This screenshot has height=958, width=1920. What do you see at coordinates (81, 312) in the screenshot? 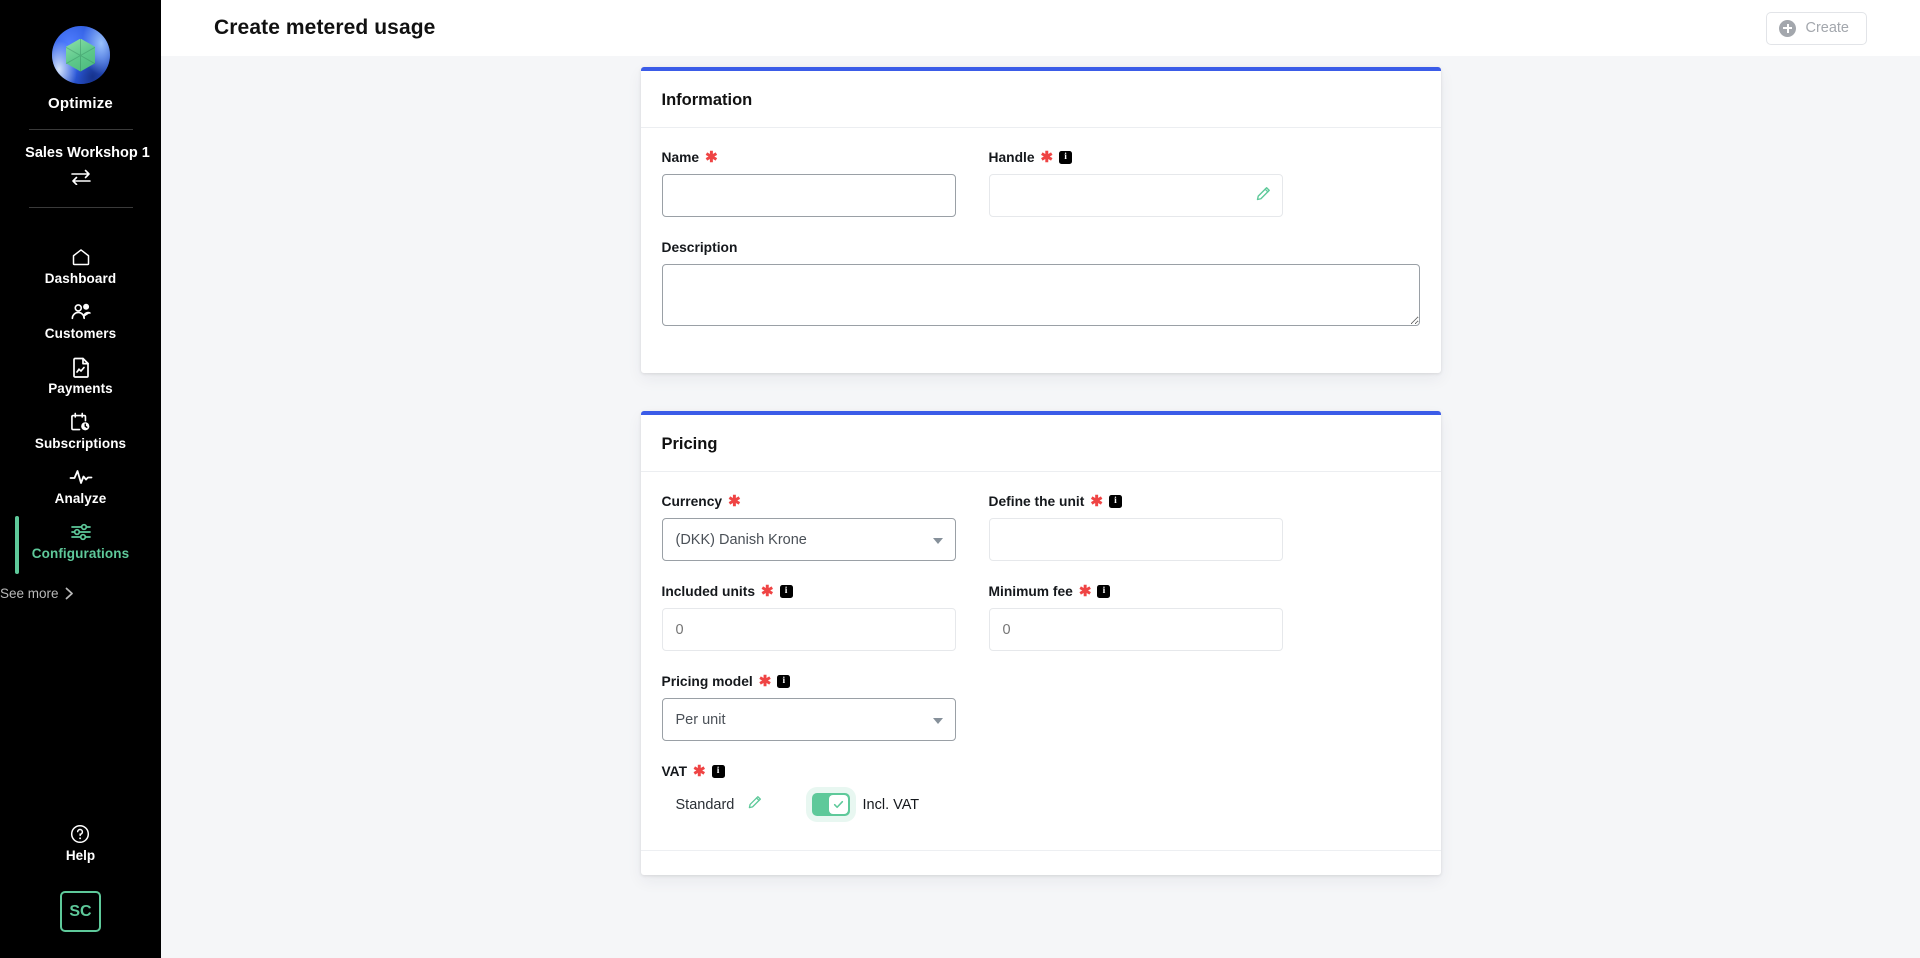
I see `users-icon` at bounding box center [81, 312].